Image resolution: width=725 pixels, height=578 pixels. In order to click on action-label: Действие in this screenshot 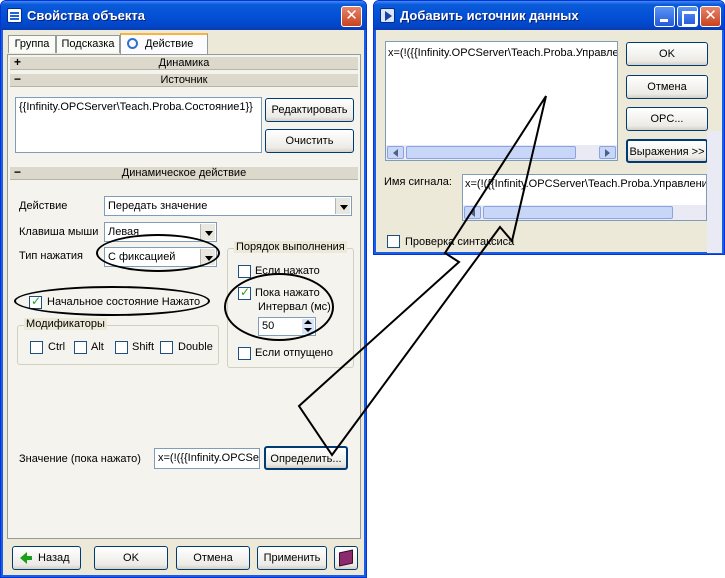, I will do `click(43, 206)`.